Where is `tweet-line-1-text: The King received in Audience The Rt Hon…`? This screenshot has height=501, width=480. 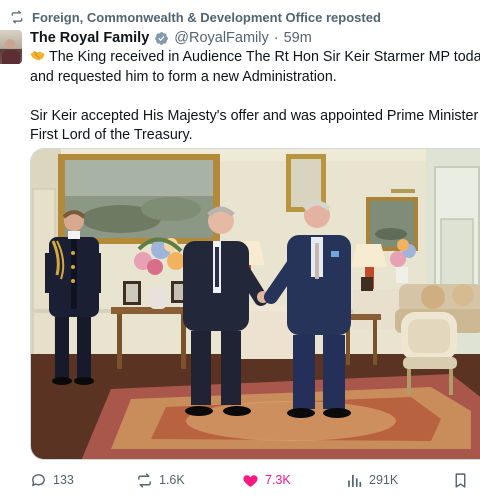 tweet-line-1-text: The King received in Audience The Rt Hon… is located at coordinates (264, 57).